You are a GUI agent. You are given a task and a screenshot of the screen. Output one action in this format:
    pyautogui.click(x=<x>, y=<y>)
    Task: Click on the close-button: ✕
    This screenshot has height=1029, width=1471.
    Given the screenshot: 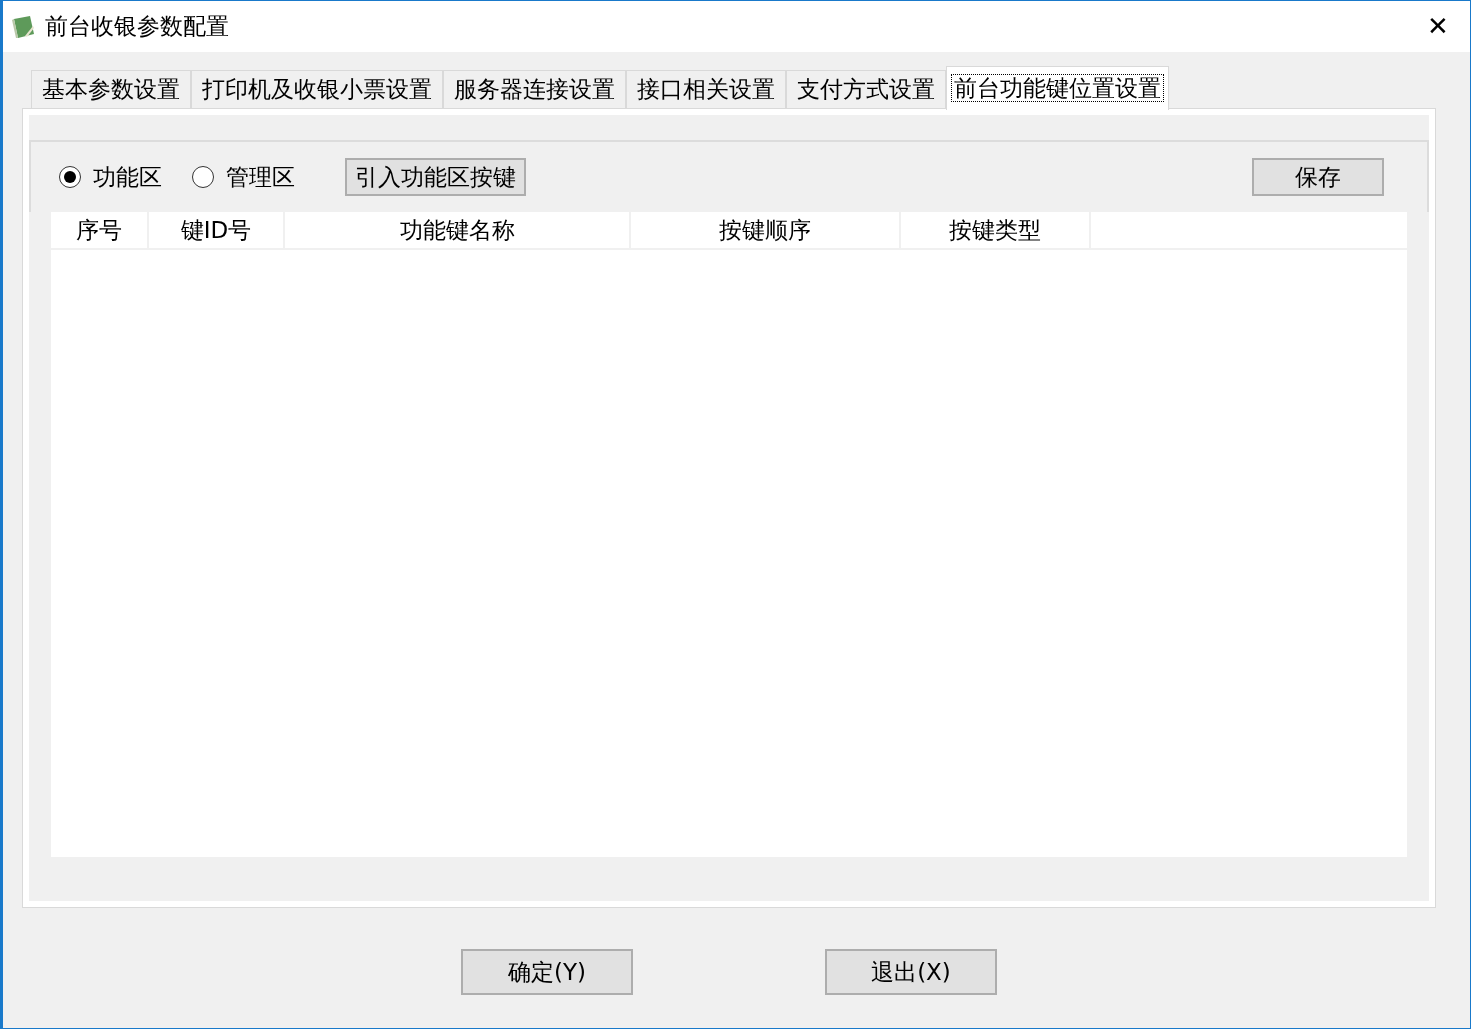 What is the action you would take?
    pyautogui.click(x=1438, y=26)
    